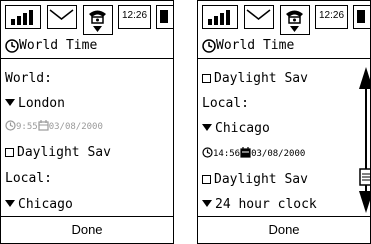  Describe the element at coordinates (75, 127) in the screenshot. I see `world-date-value: 03/08/2000` at that location.